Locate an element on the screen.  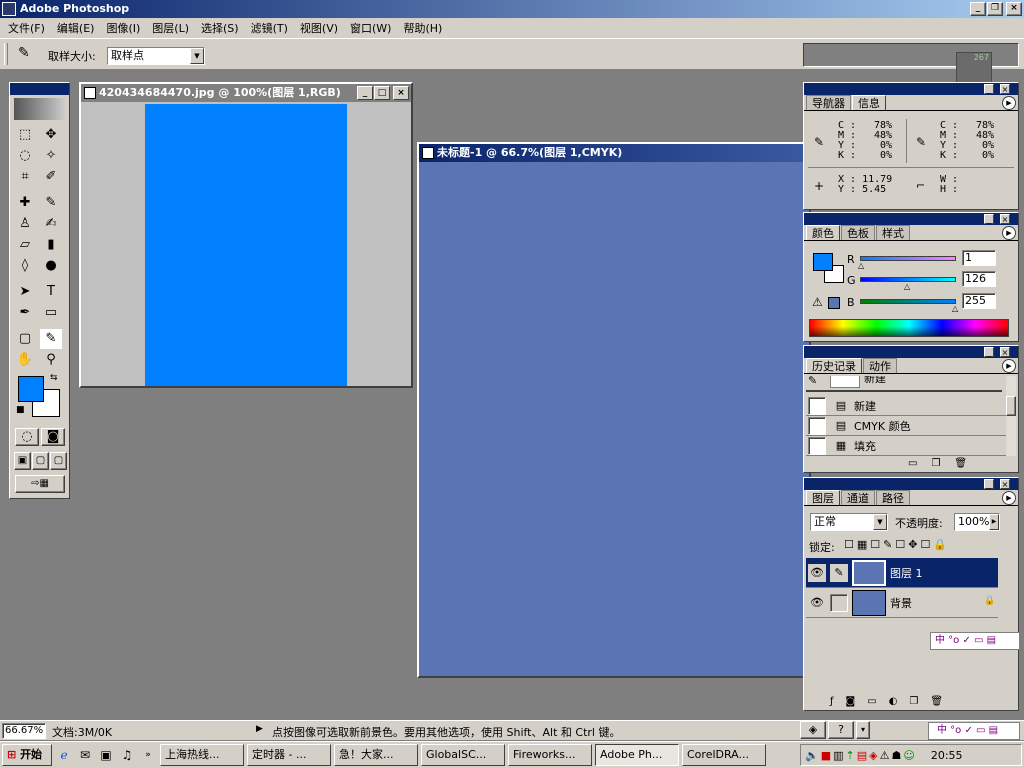
type-icon: T is located at coordinates (51, 292).